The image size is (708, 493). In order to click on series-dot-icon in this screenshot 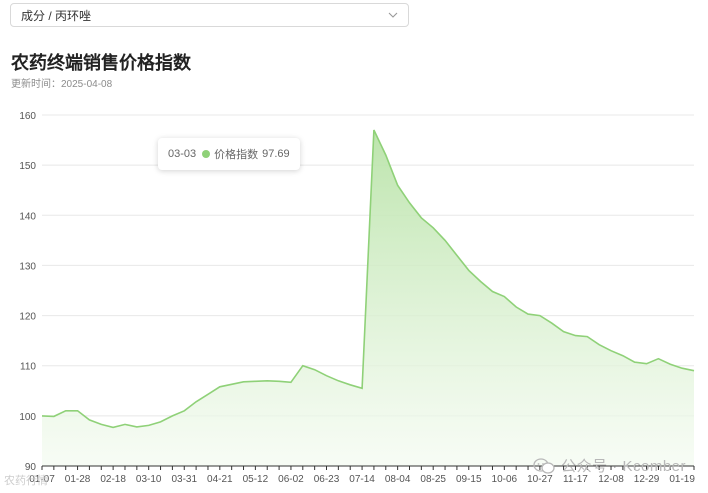, I will do `click(206, 154)`.